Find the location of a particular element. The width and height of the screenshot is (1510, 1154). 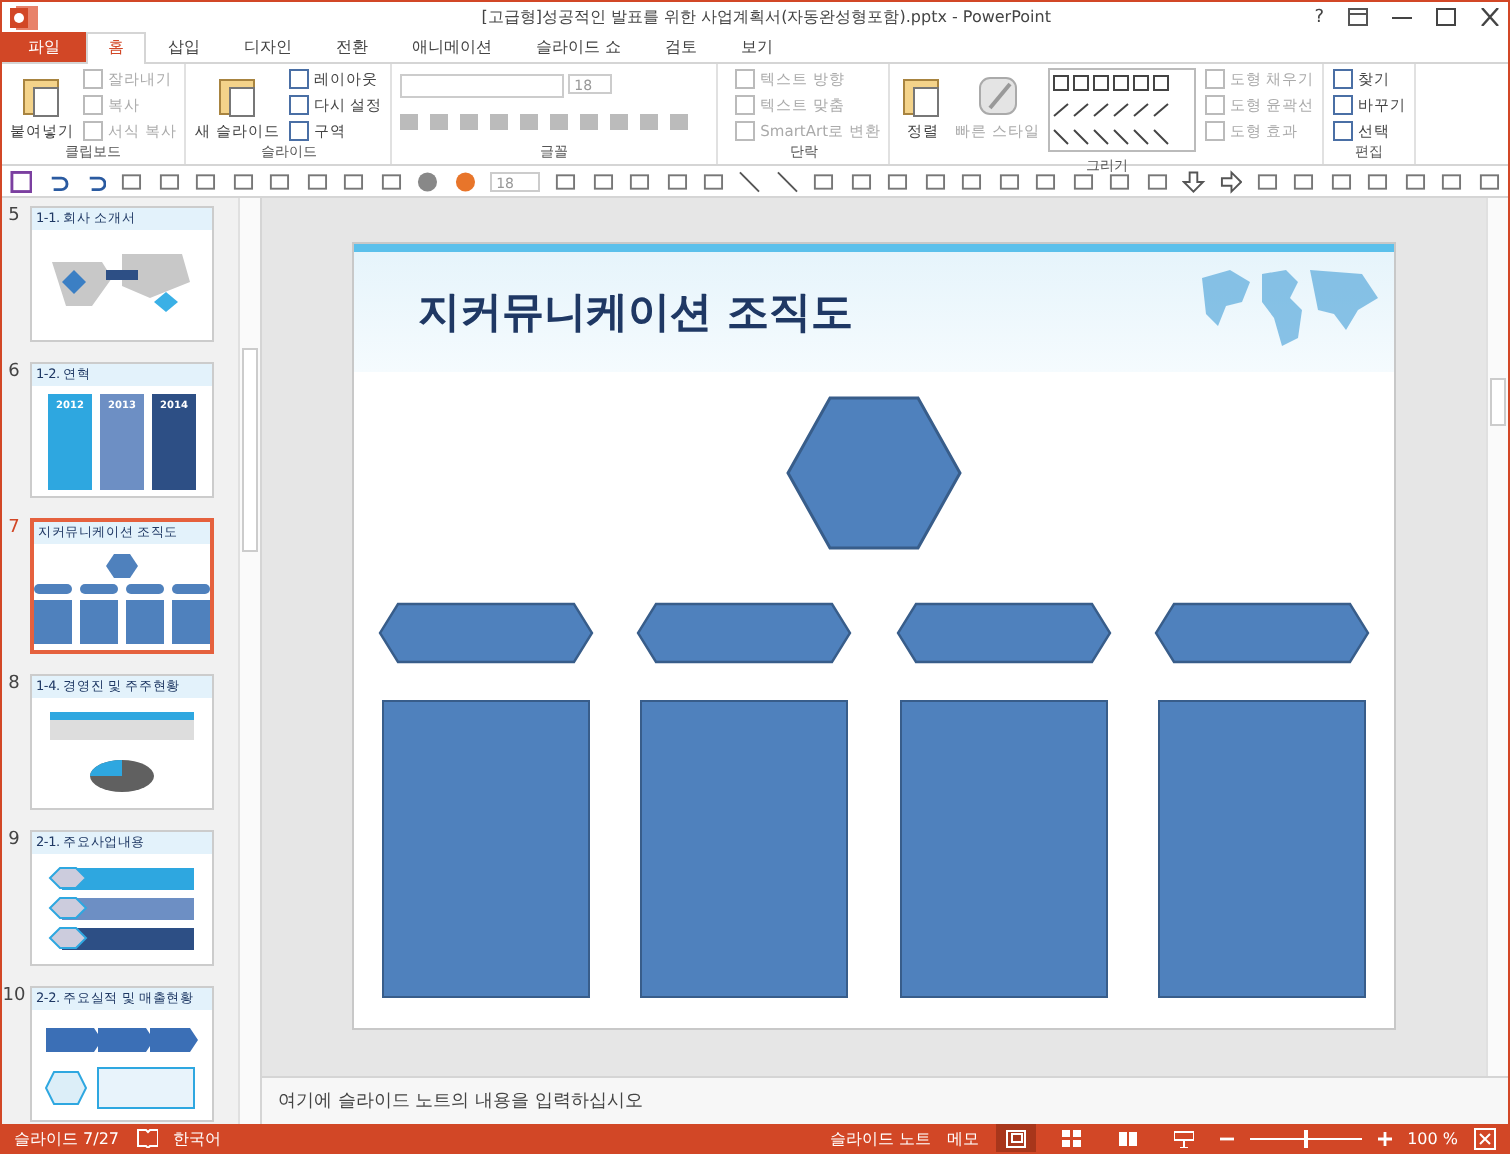

language-indicator: 한국어 is located at coordinates (197, 1138).